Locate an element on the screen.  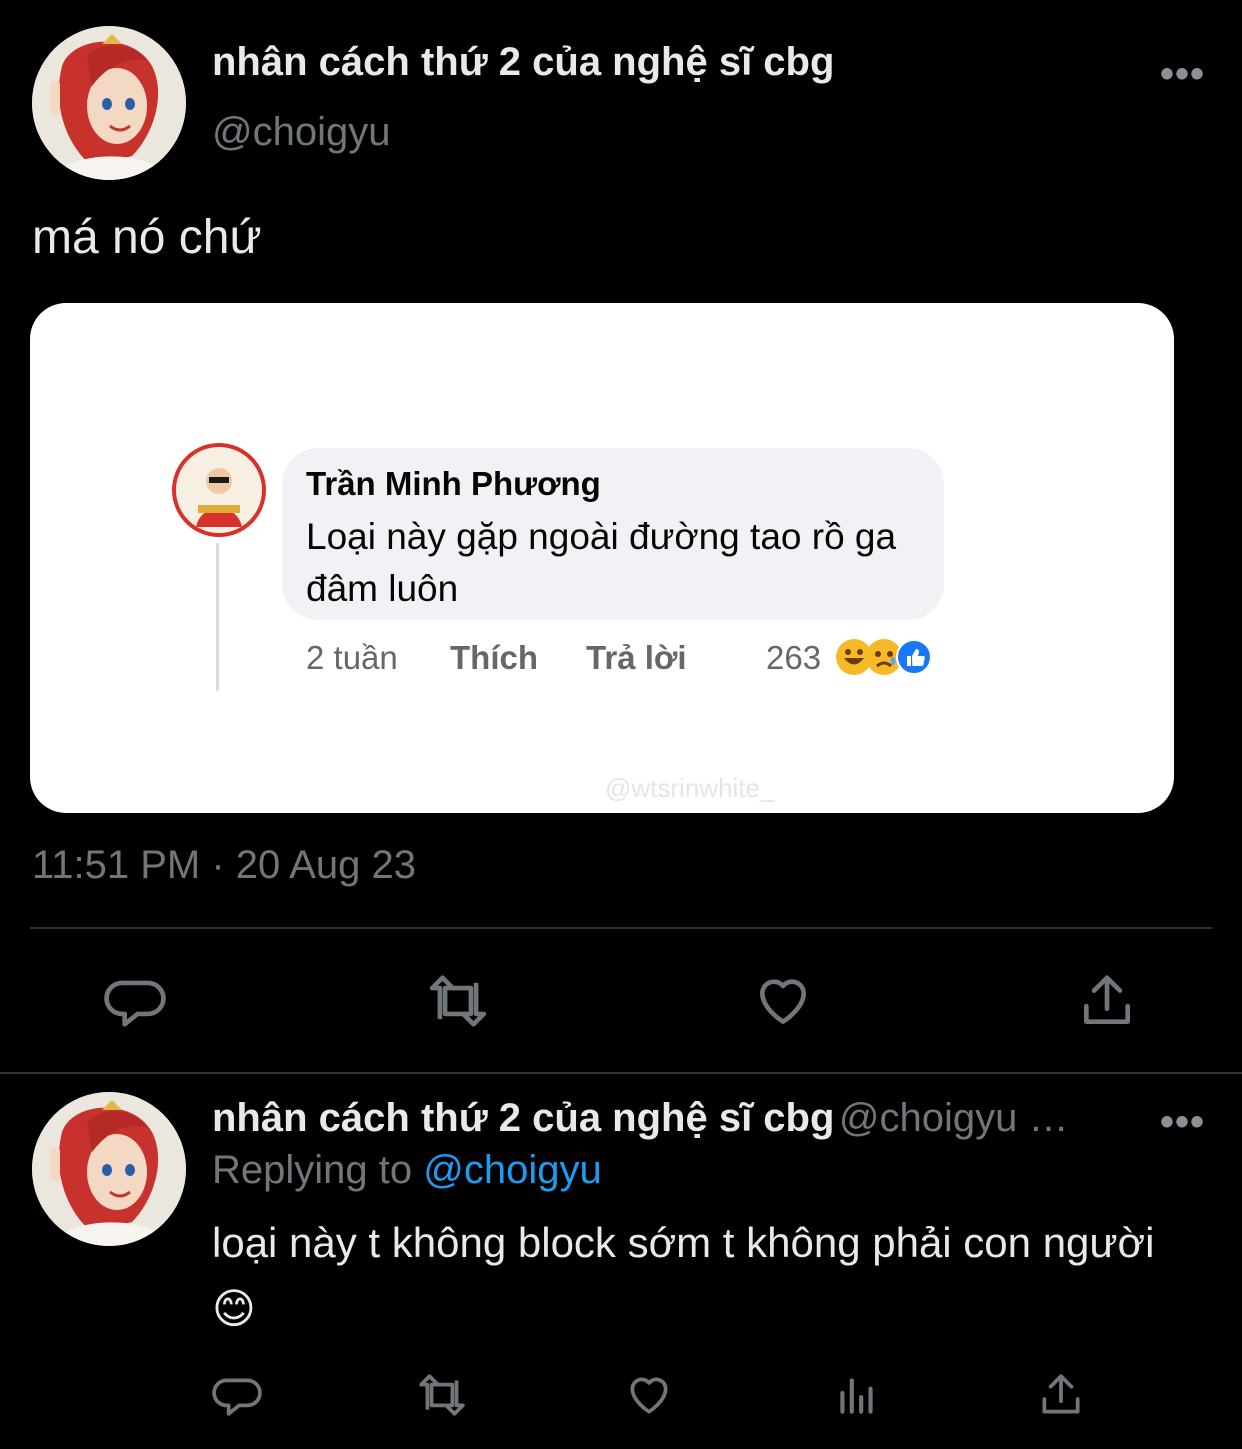
comment-author-avatar is located at coordinates (219, 490).